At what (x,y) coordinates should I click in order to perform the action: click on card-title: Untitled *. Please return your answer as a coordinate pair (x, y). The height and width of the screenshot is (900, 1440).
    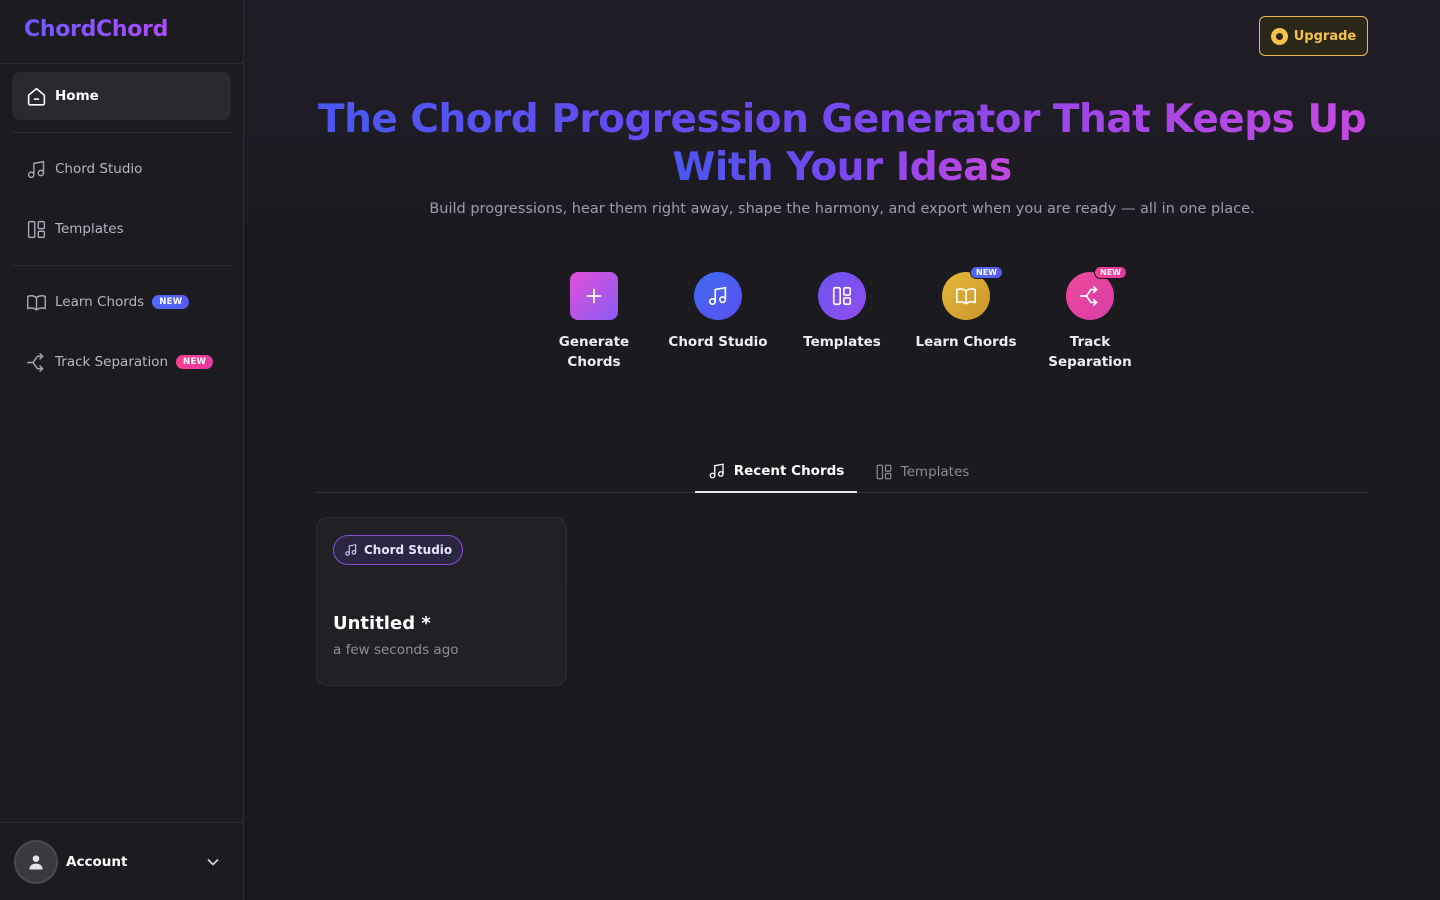
    Looking at the image, I should click on (382, 623).